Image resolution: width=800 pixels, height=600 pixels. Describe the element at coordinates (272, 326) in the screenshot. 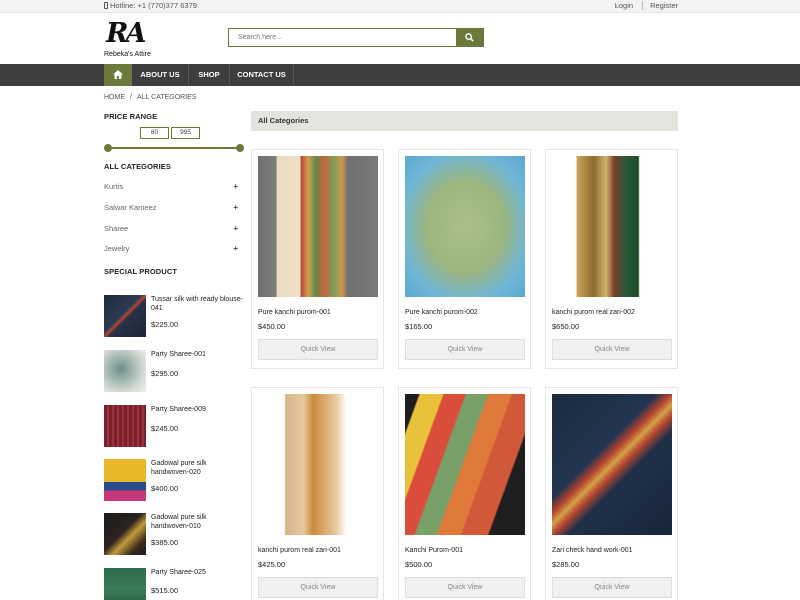

I see `product-price: $450.00` at that location.